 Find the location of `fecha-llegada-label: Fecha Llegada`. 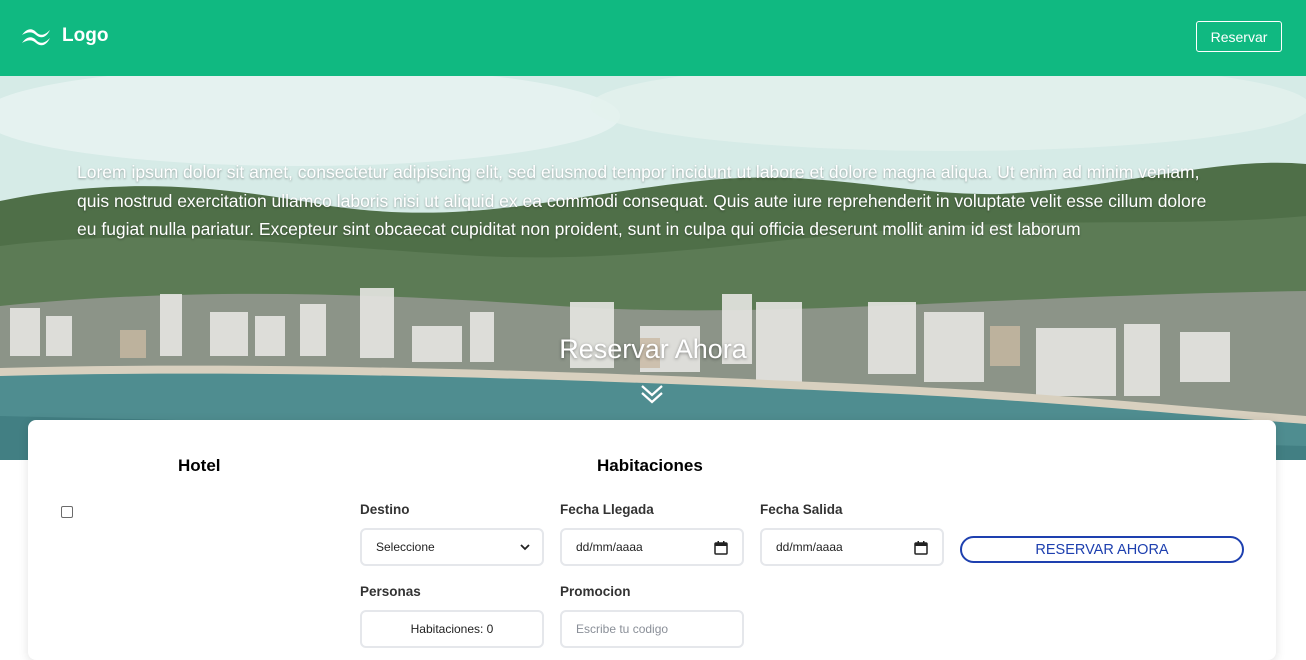

fecha-llegada-label: Fecha Llegada is located at coordinates (607, 509).